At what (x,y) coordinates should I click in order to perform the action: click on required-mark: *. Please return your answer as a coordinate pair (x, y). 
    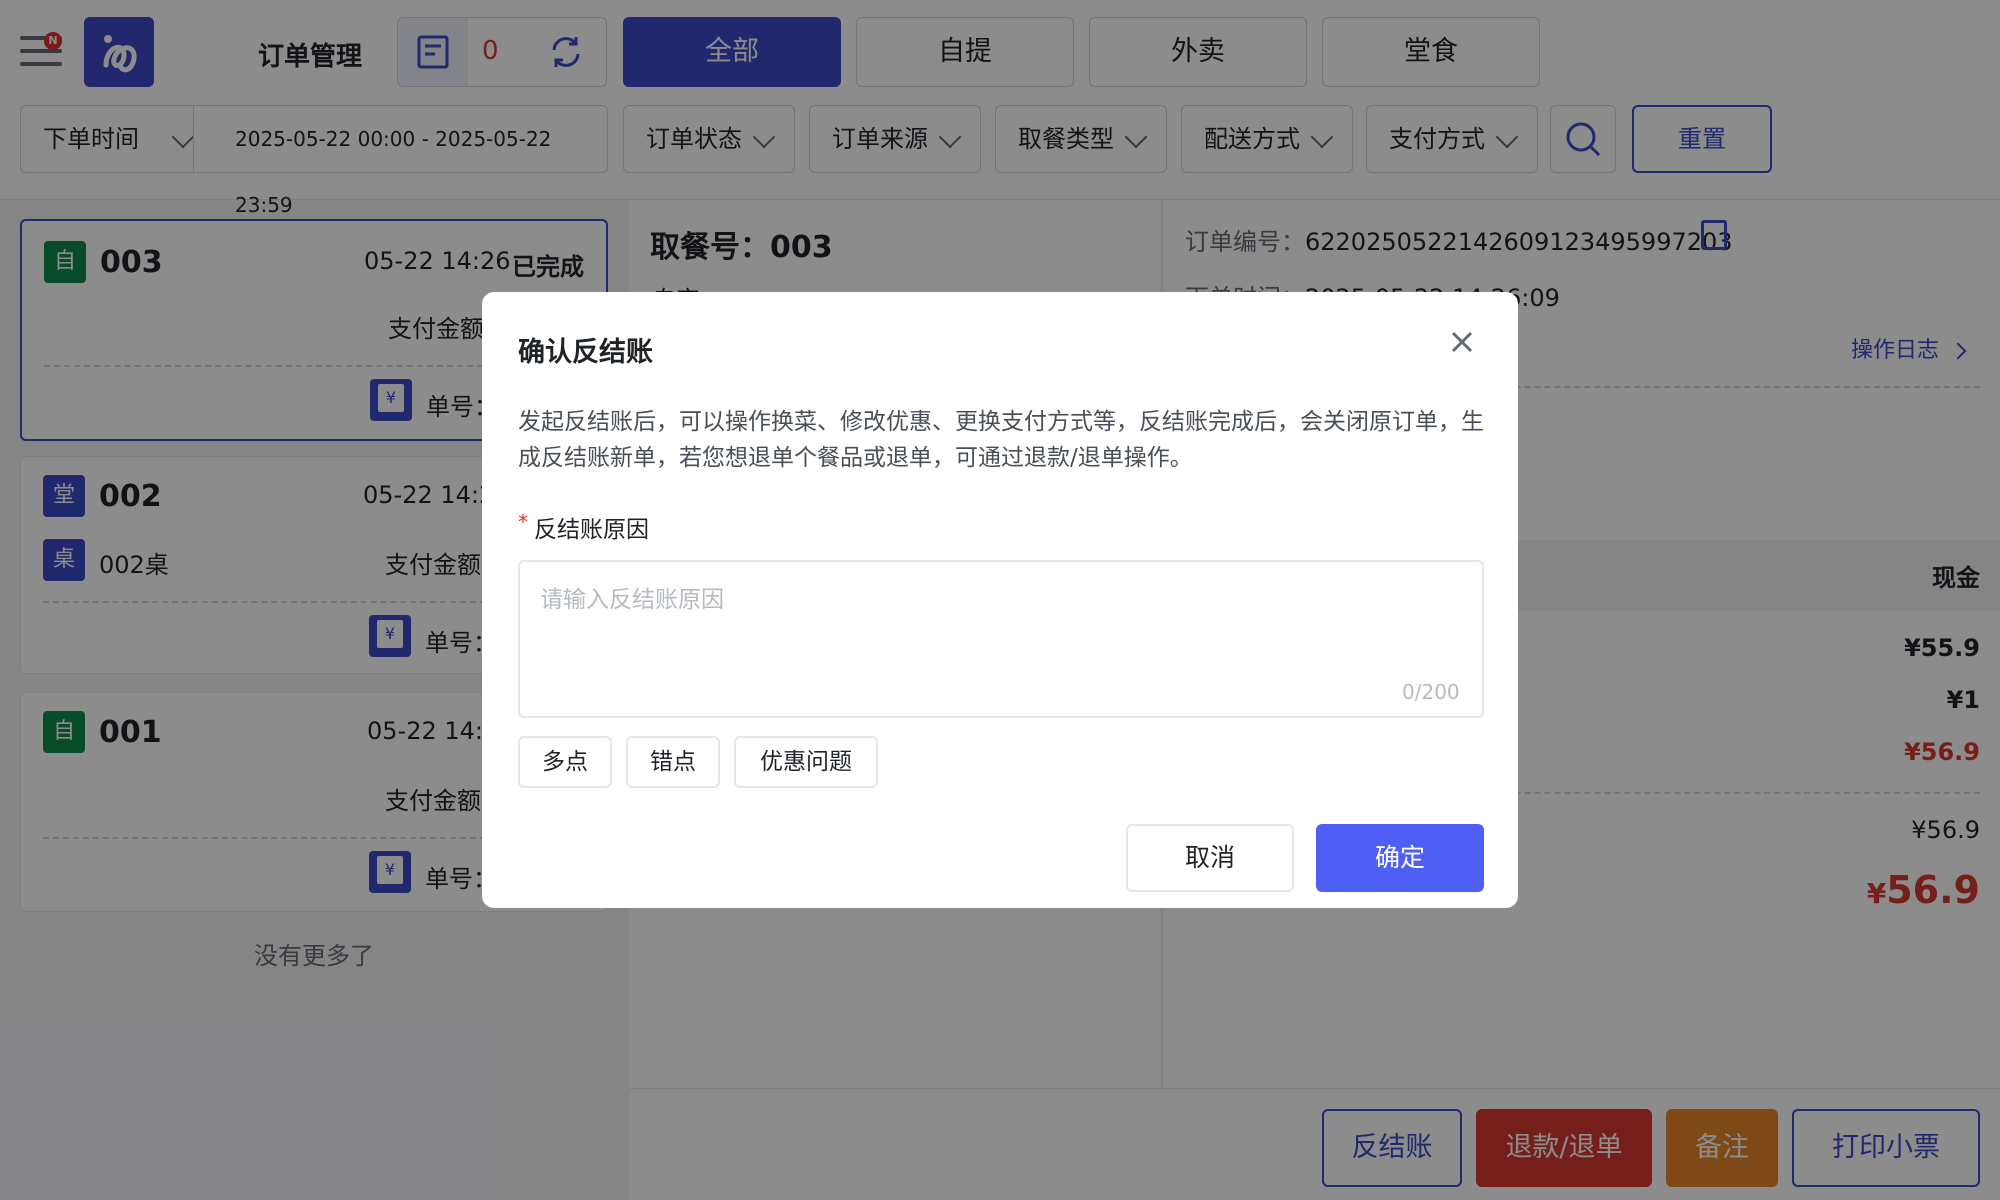
    Looking at the image, I should click on (523, 522).